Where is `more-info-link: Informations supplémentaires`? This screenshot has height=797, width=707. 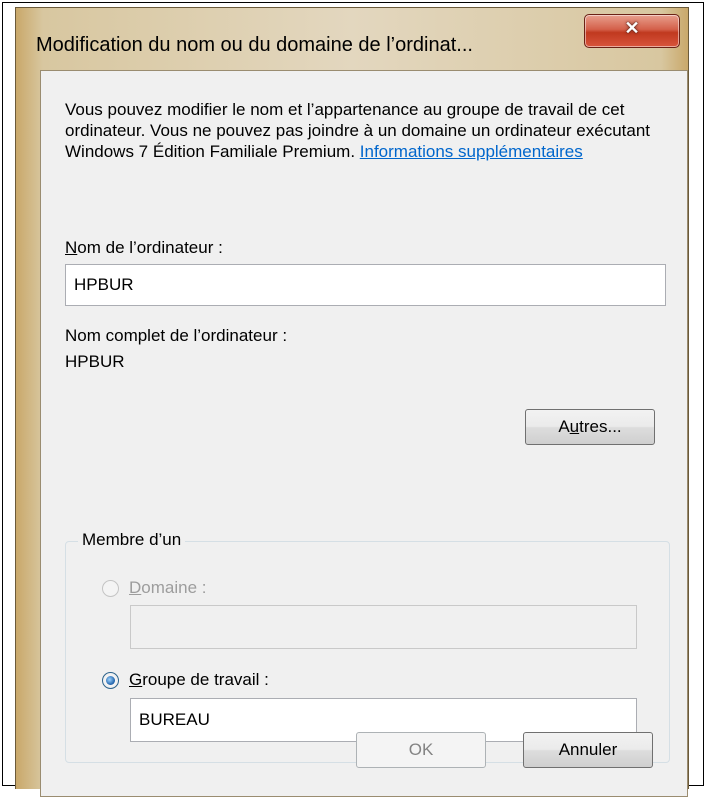
more-info-link: Informations supplémentaires is located at coordinates (471, 151).